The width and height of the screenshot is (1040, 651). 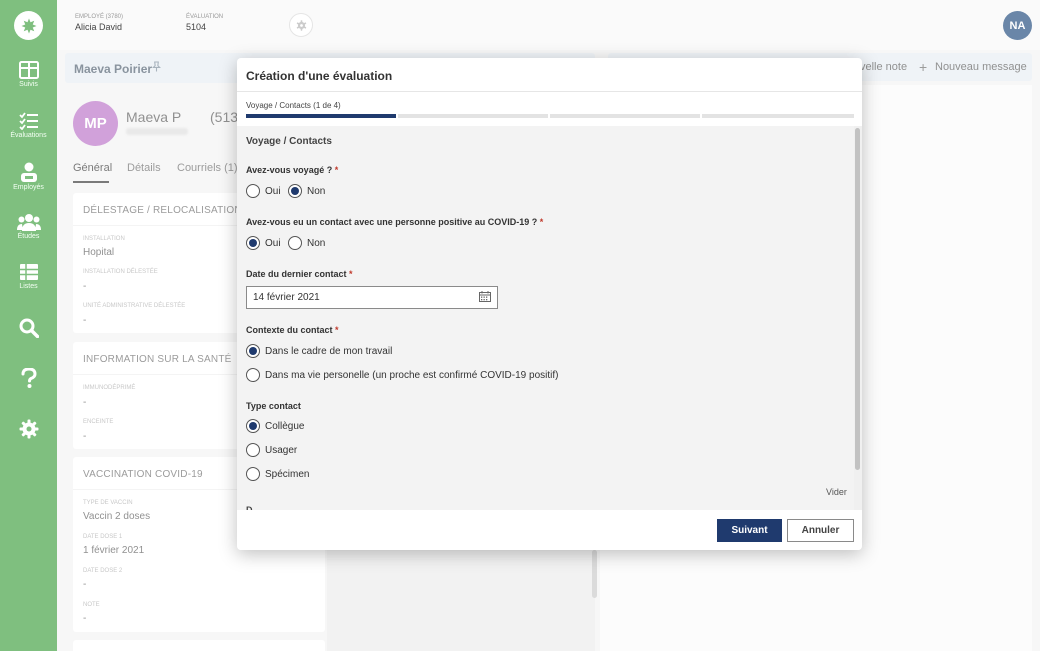 I want to click on sidebar-item-label: Listes, so click(x=28, y=286).